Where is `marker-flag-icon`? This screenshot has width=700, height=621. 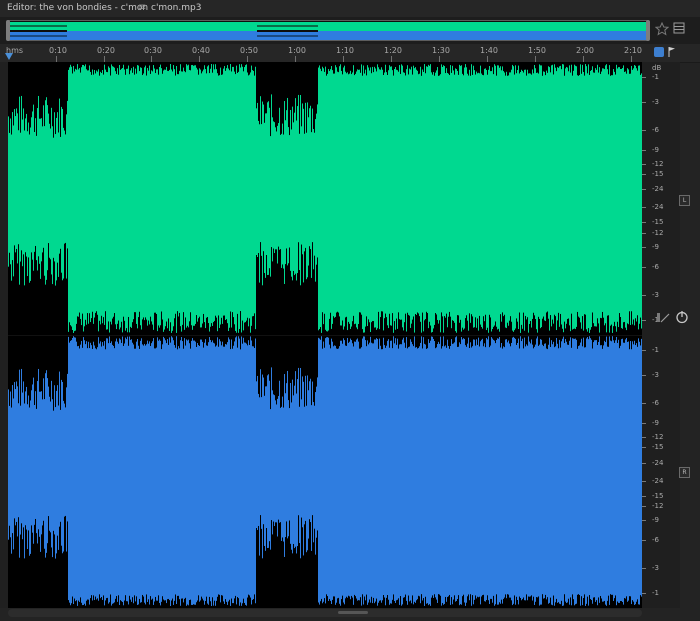 marker-flag-icon is located at coordinates (672, 52).